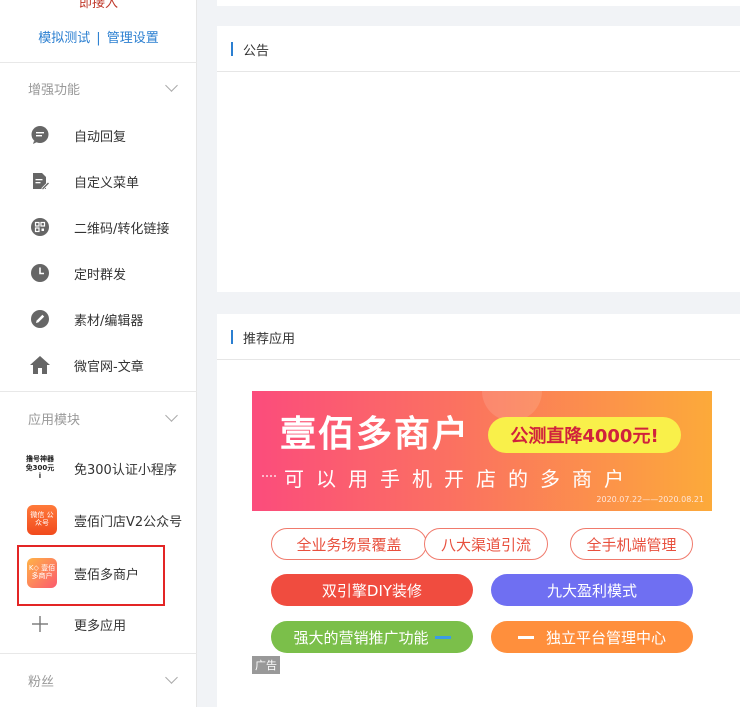 The height and width of the screenshot is (707, 740). I want to click on sidebar-item-label: 素材/编辑器, so click(109, 321).